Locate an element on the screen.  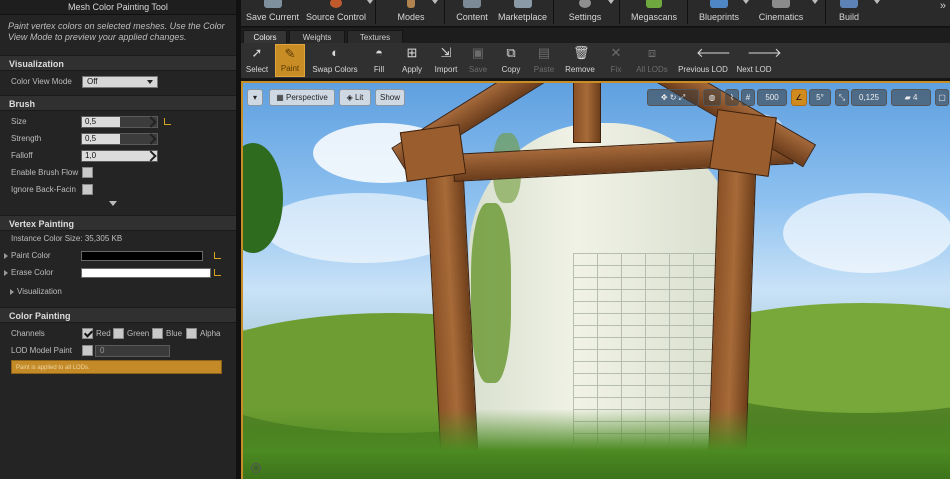
fill-button: ◓ Fill is located at coordinates (379, 60).